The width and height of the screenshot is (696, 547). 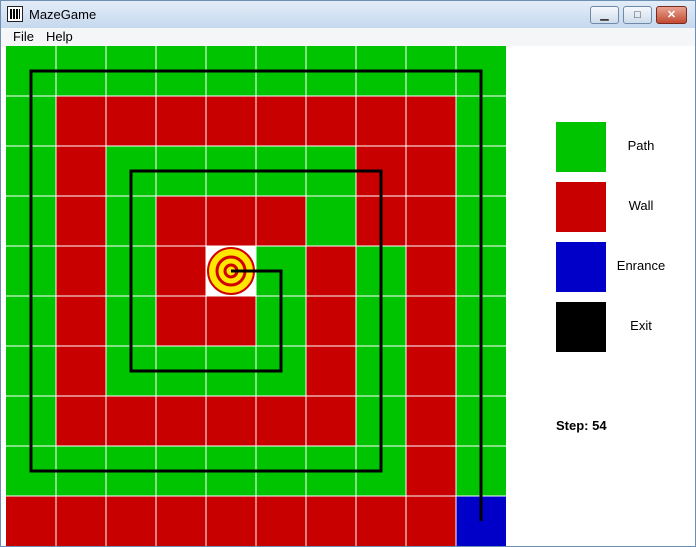 I want to click on legend-swatch-wall, so click(x=581, y=207).